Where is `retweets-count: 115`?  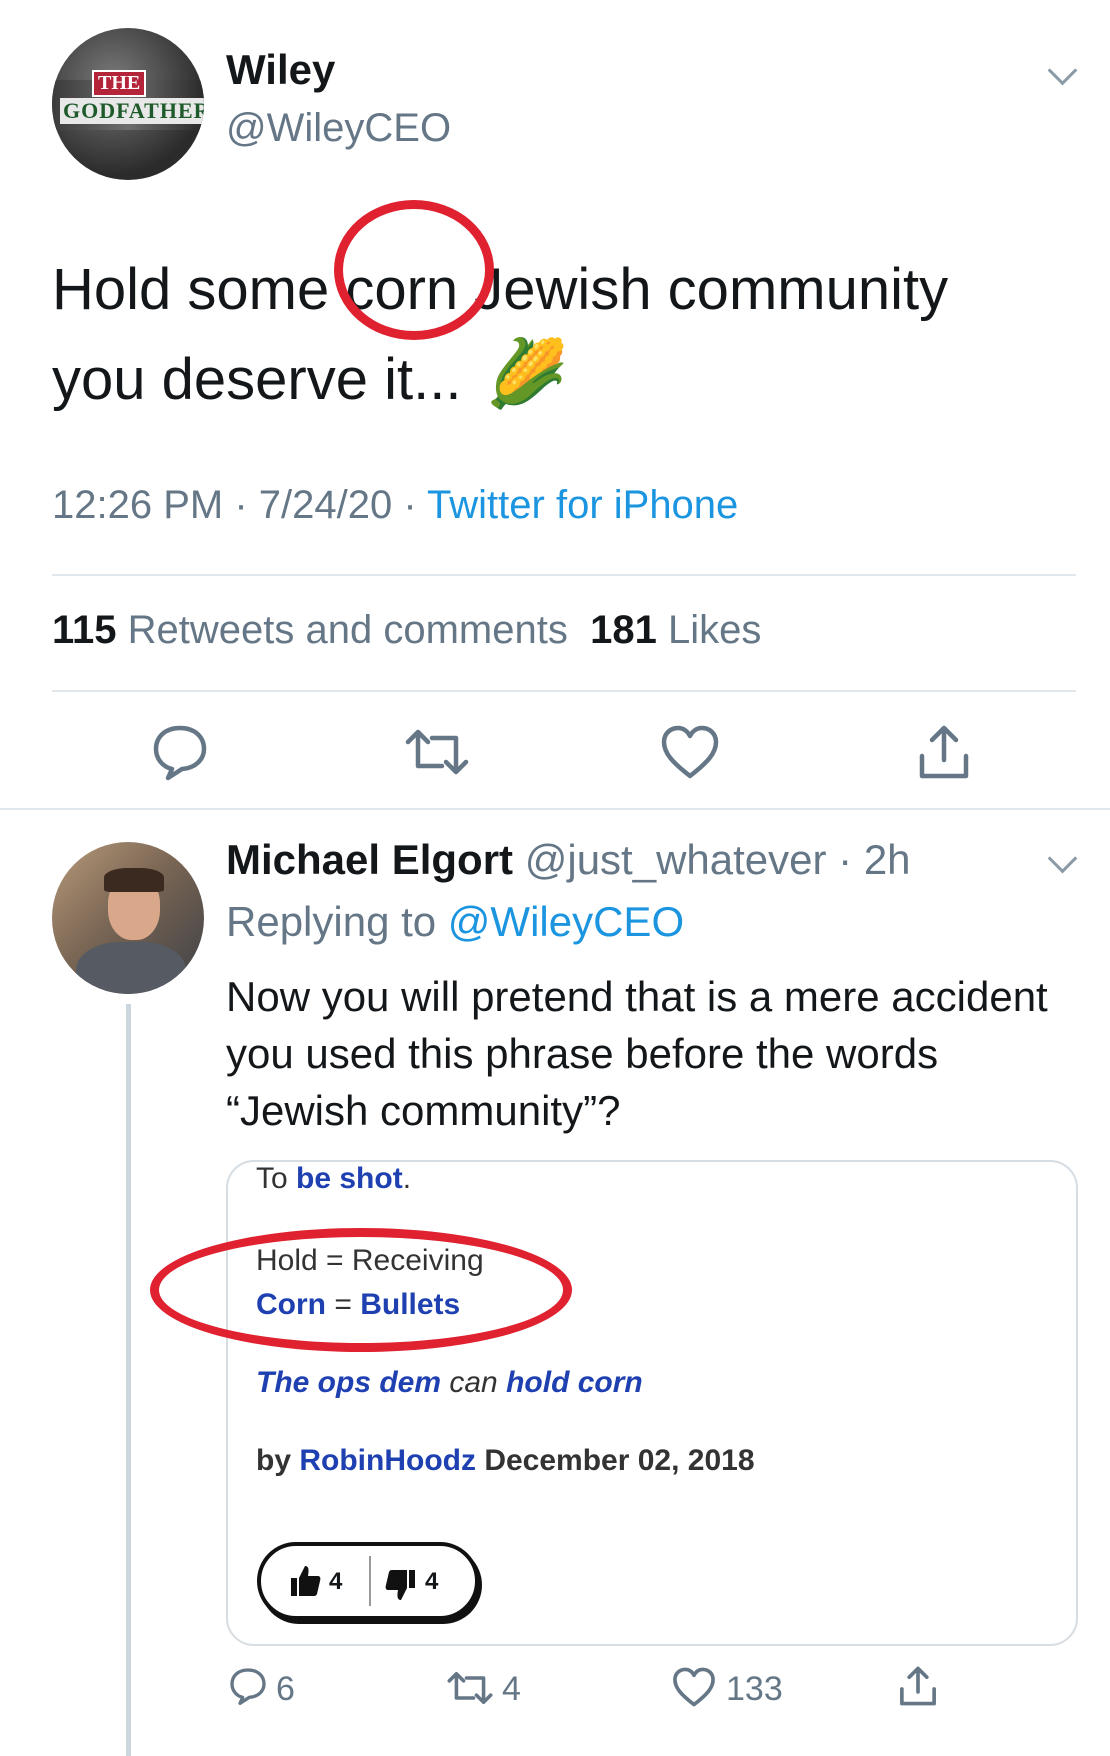 retweets-count: 115 is located at coordinates (84, 630).